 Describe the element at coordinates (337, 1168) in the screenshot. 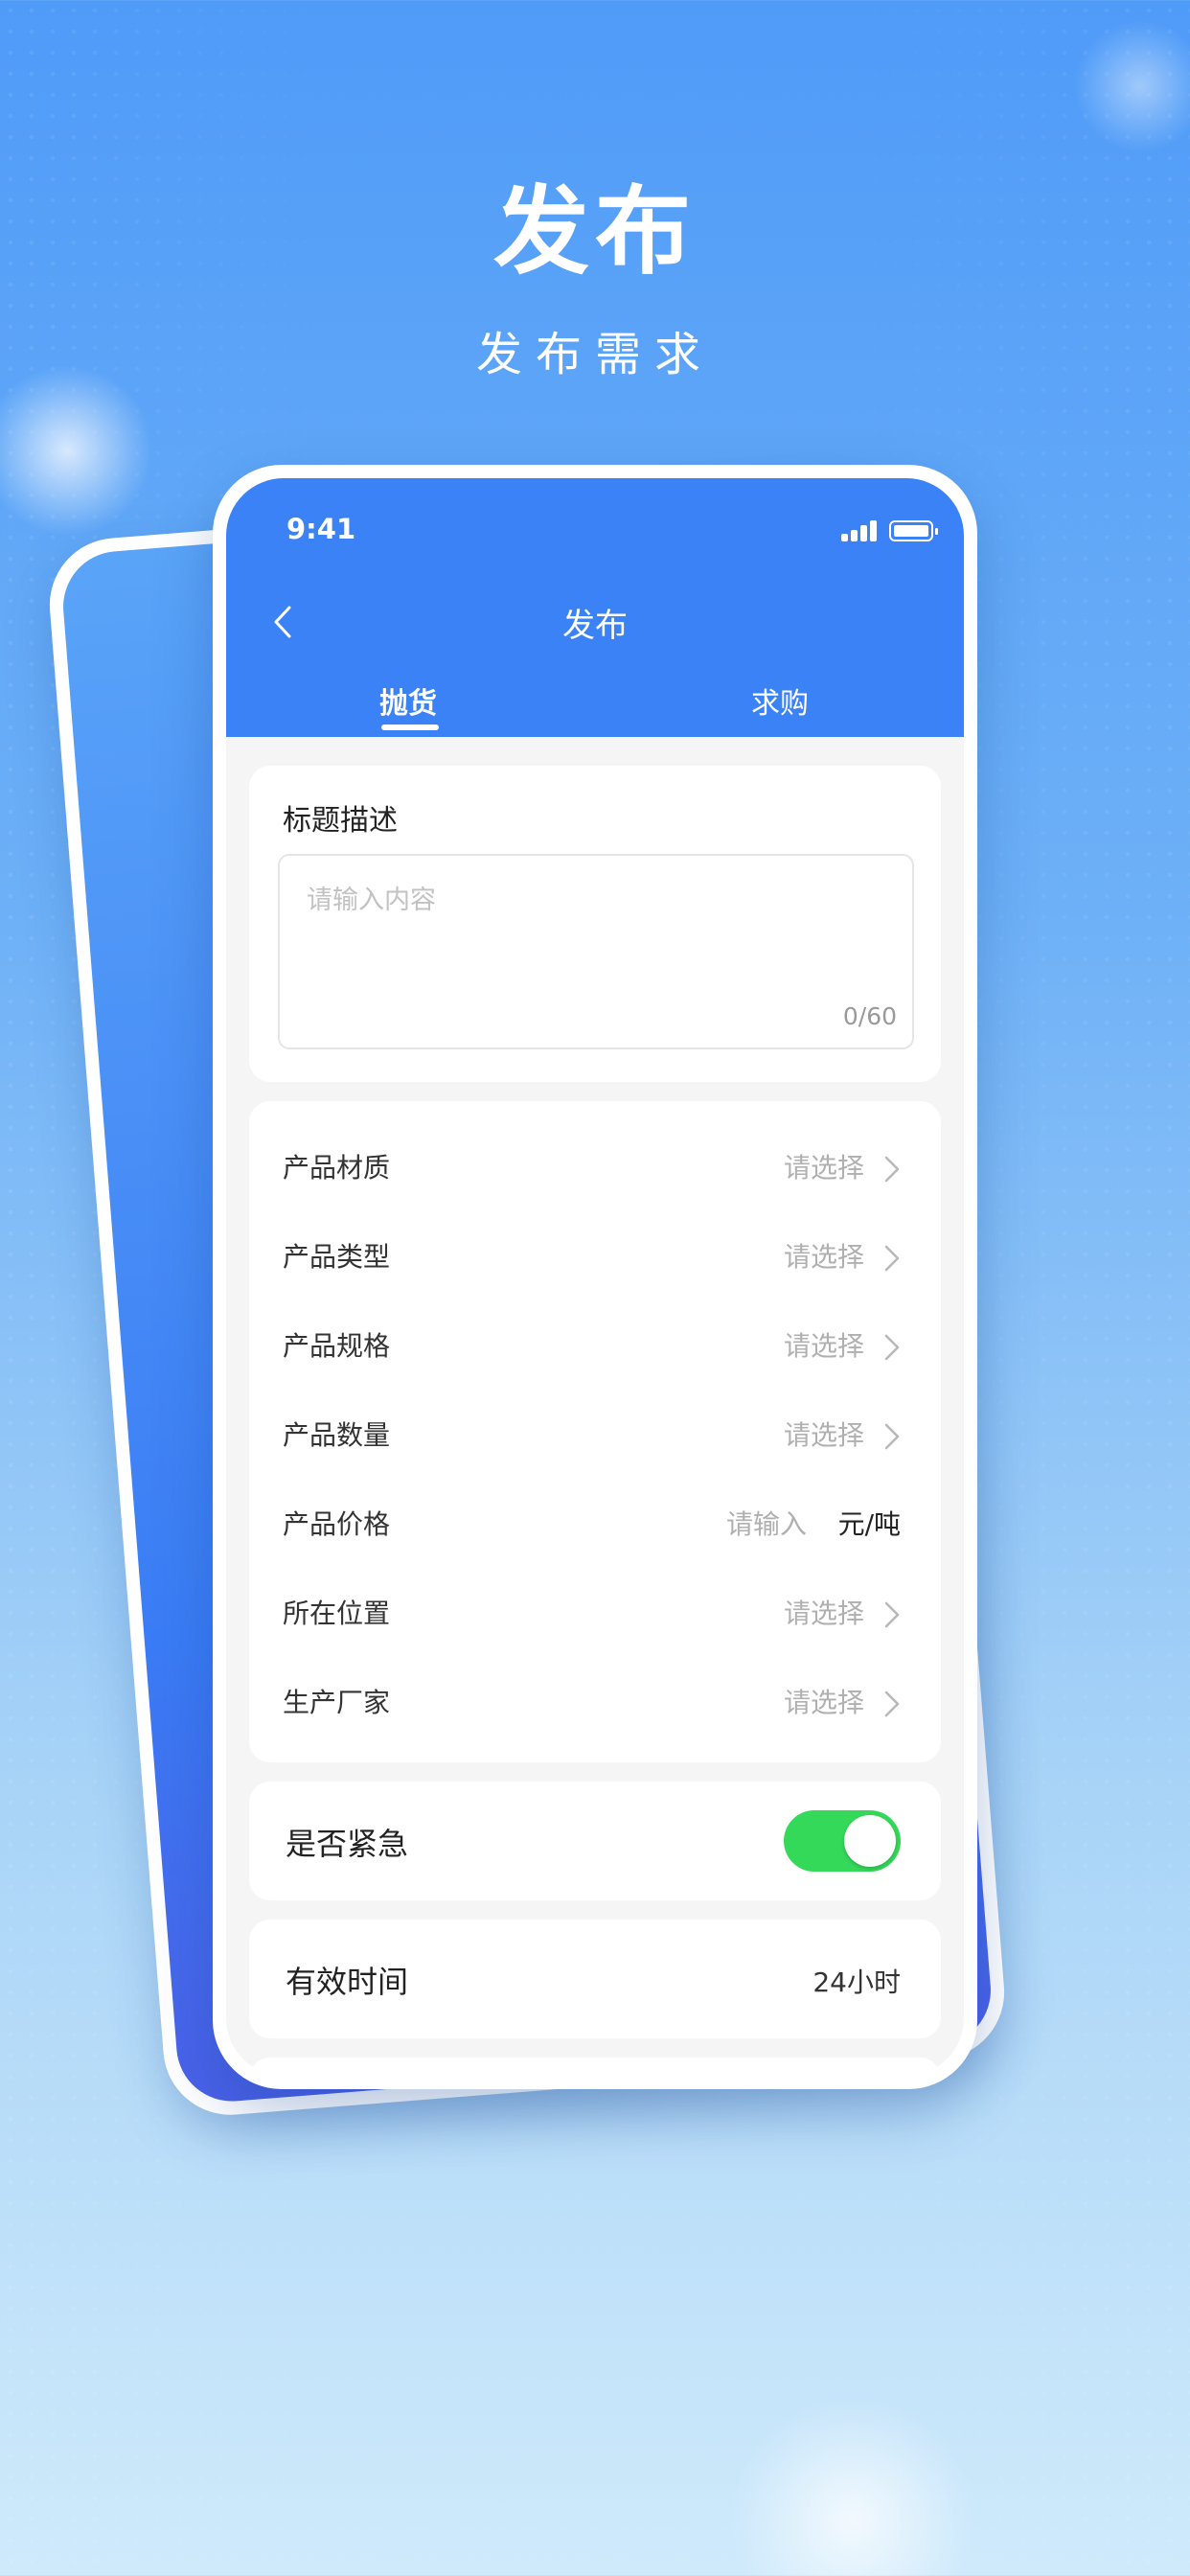

I see `row-label: 产品材质` at that location.